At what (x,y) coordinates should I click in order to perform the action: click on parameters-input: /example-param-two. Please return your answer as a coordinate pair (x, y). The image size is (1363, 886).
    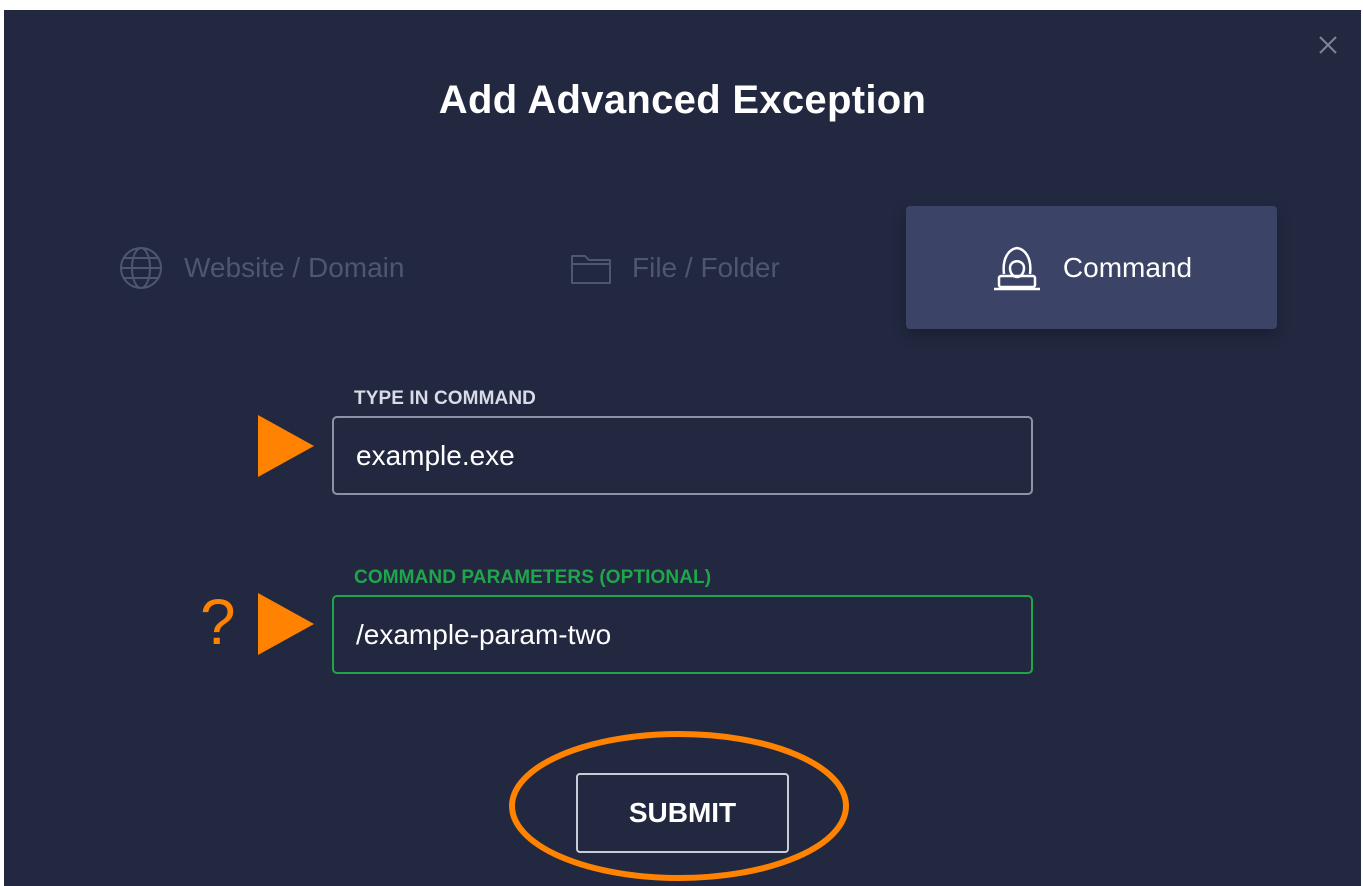
    Looking at the image, I should click on (682, 634).